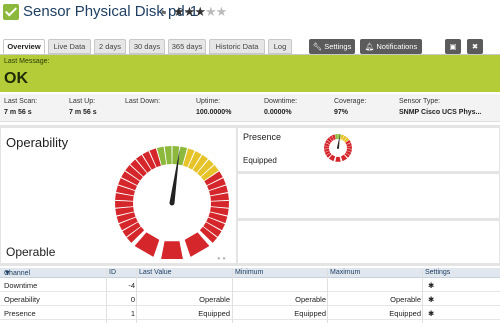  Describe the element at coordinates (27, 61) in the screenshot. I see `last-message-label: Last Message:` at that location.